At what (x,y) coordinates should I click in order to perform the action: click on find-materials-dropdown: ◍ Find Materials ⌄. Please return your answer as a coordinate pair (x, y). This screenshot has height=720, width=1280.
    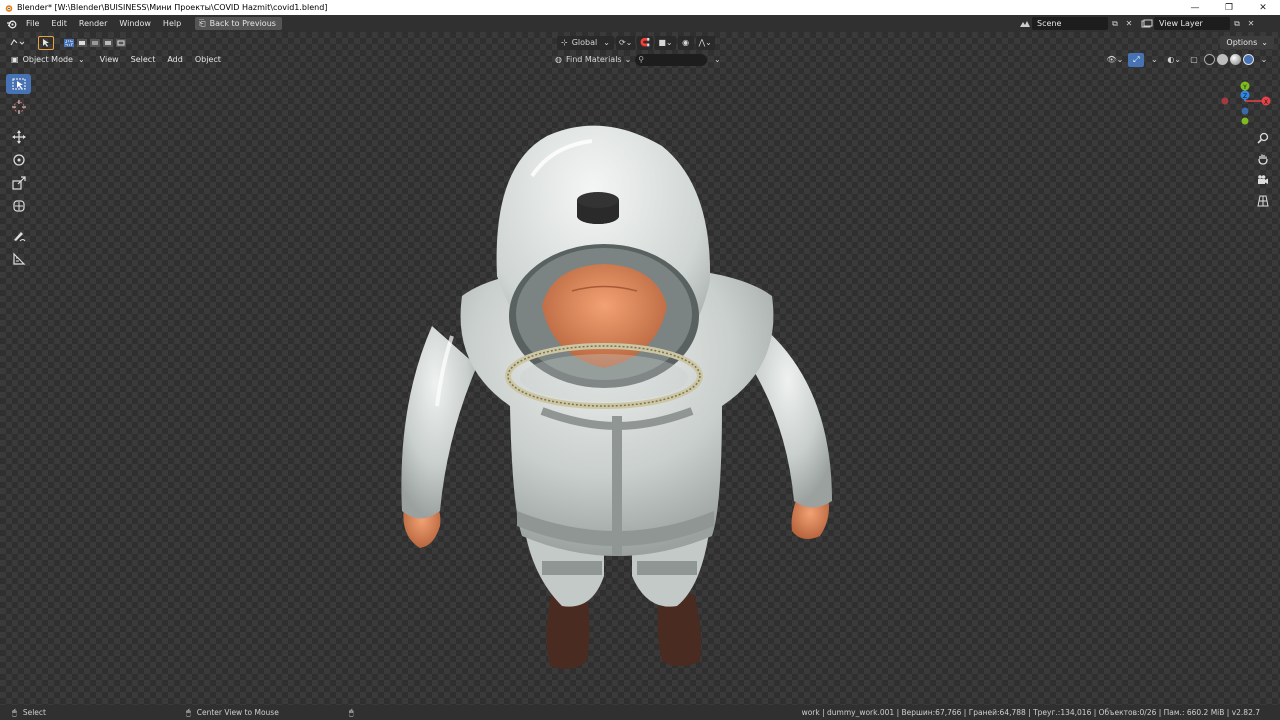
    Looking at the image, I should click on (593, 60).